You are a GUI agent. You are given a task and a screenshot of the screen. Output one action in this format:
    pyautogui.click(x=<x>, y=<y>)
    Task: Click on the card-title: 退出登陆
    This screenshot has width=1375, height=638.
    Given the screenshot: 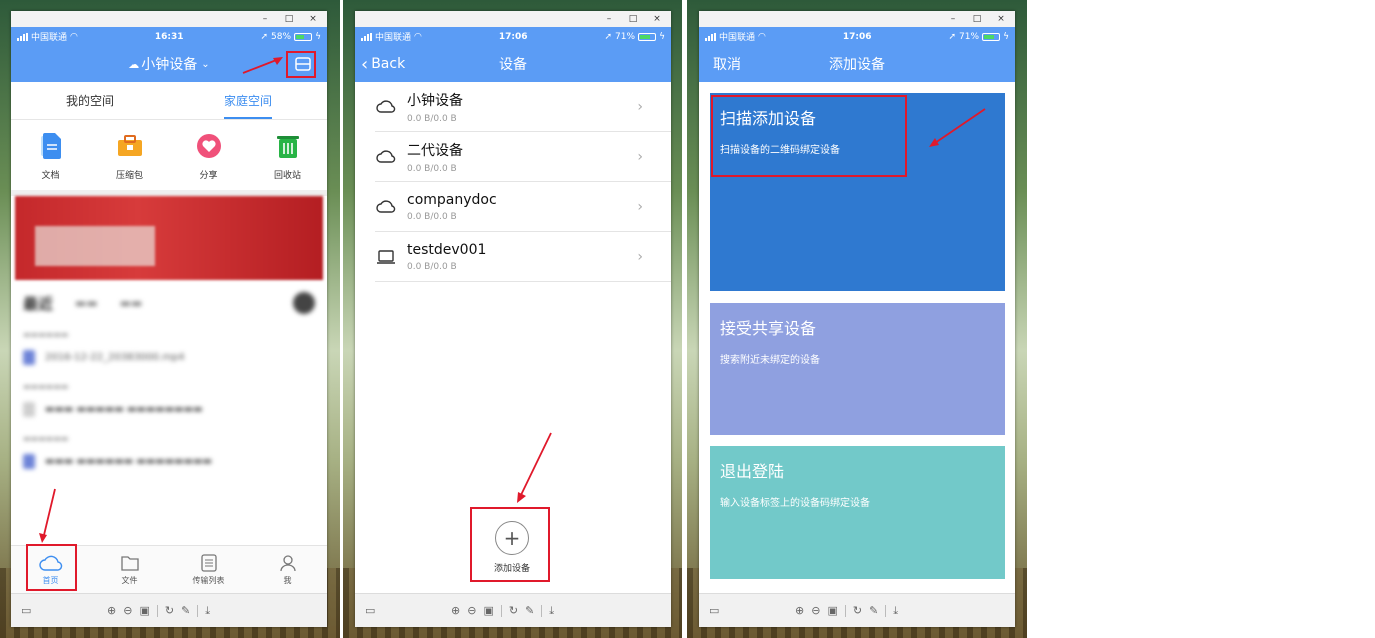 What is the action you would take?
    pyautogui.click(x=752, y=471)
    